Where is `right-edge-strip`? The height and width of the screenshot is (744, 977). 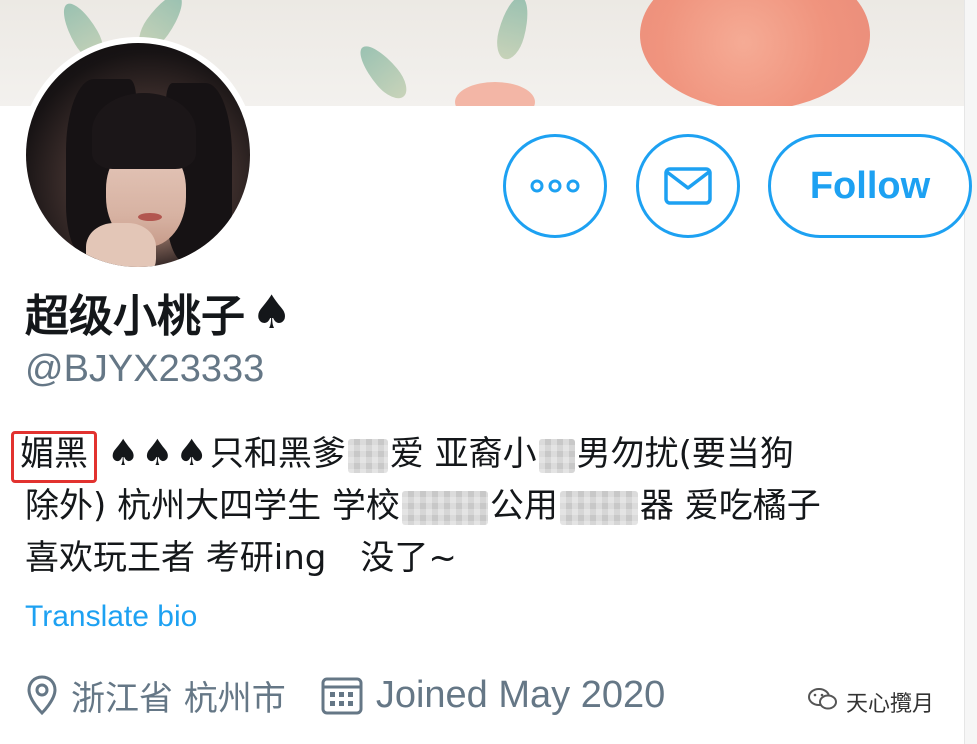 right-edge-strip is located at coordinates (970, 372).